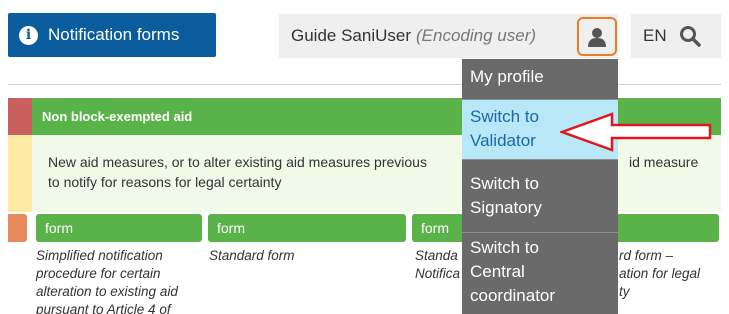  I want to click on user-role: (Encoding user), so click(476, 35).